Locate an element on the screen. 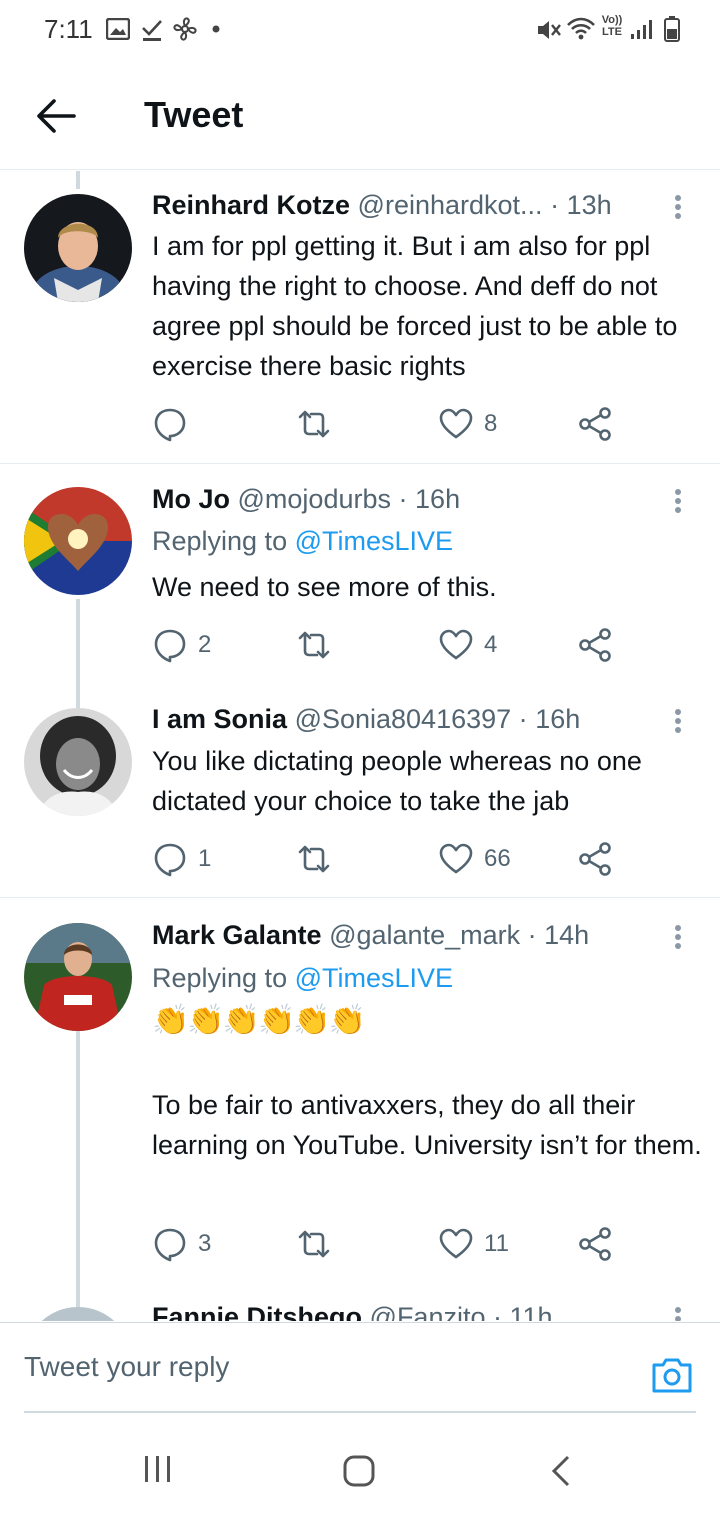 This screenshot has width=720, height=1520. timestamp: 13h is located at coordinates (589, 205).